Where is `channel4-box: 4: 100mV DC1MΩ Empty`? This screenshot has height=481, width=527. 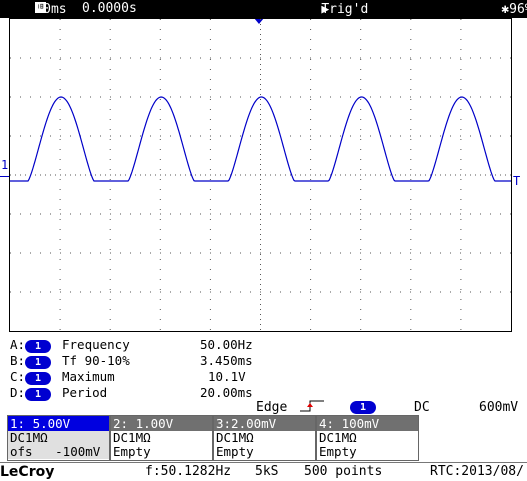
channel4-box: 4: 100mV DC1MΩ Empty is located at coordinates (367, 438).